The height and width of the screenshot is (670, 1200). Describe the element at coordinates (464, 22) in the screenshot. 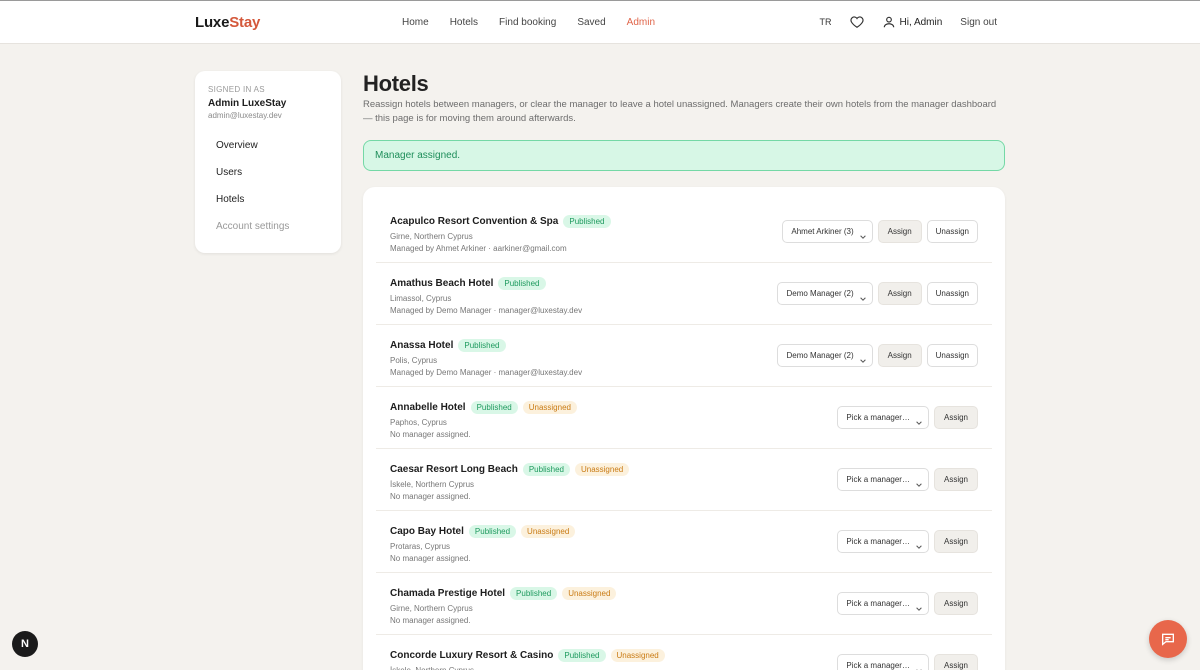

I see `nav-hotels: Hotels` at that location.